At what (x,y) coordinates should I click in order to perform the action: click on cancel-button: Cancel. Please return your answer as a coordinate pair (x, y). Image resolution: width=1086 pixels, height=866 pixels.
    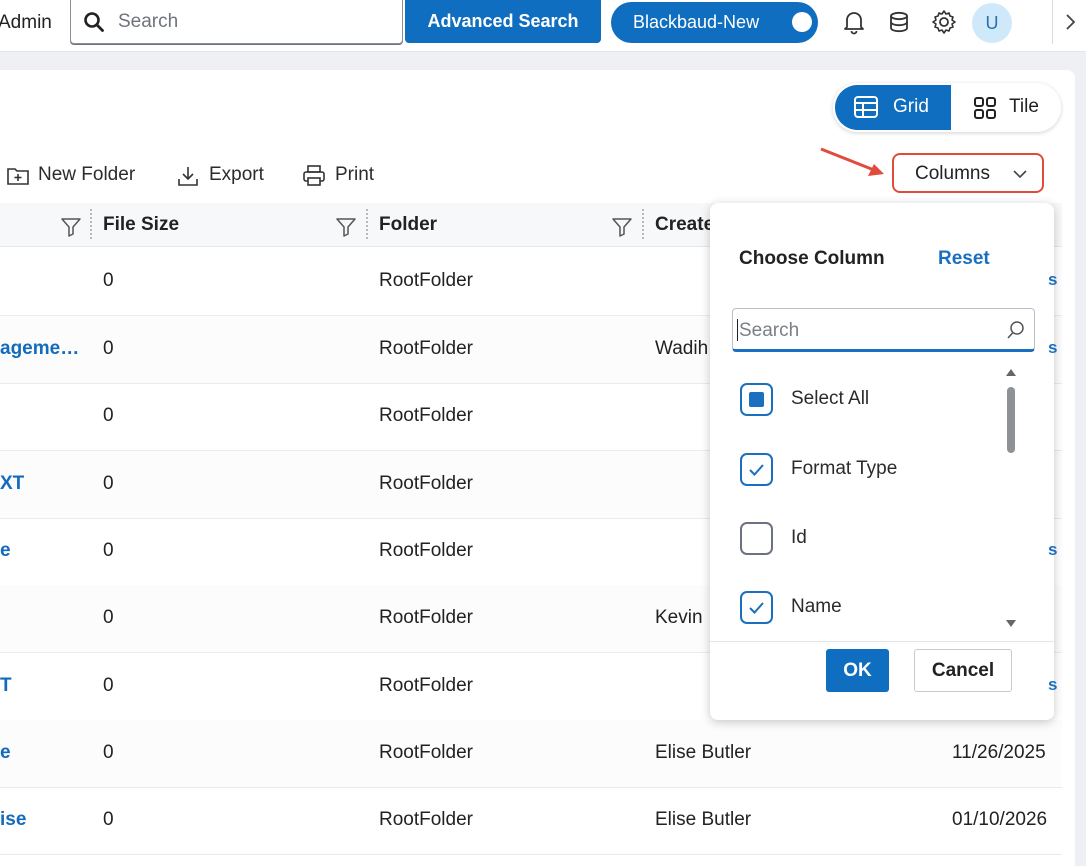
    Looking at the image, I should click on (963, 670).